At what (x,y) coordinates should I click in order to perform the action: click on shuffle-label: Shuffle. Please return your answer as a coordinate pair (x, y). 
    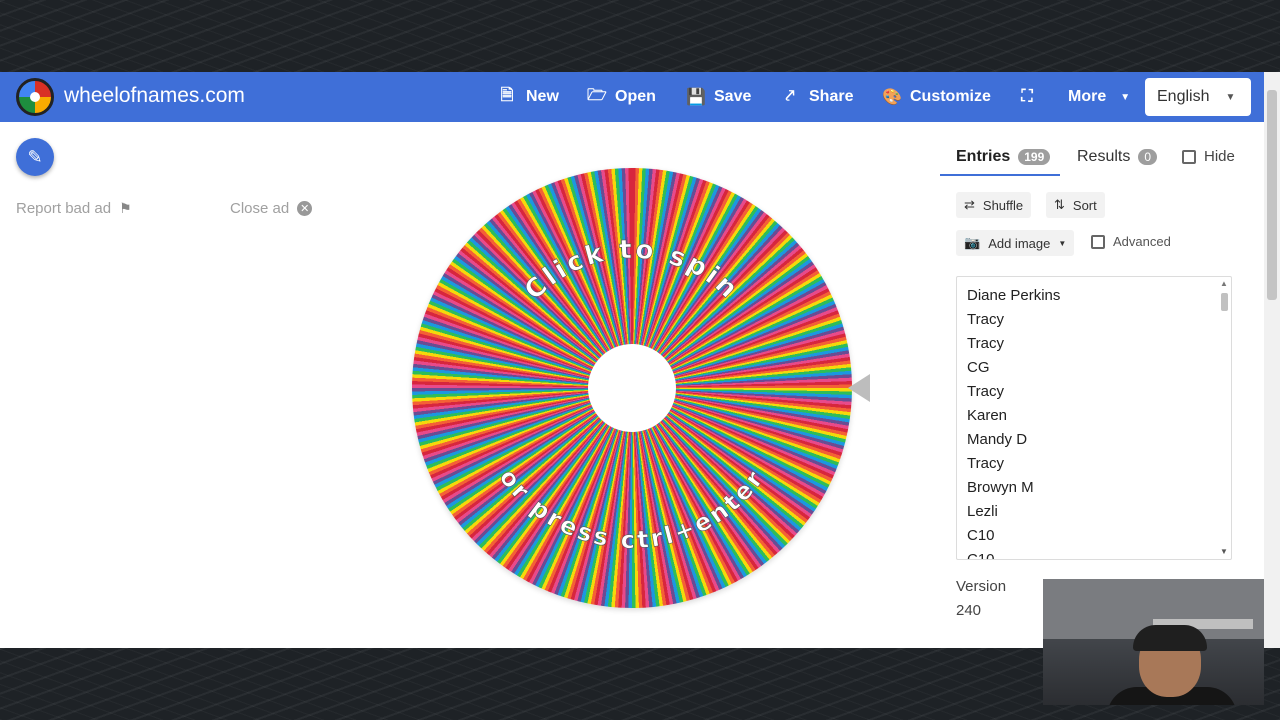
    Looking at the image, I should click on (1003, 205).